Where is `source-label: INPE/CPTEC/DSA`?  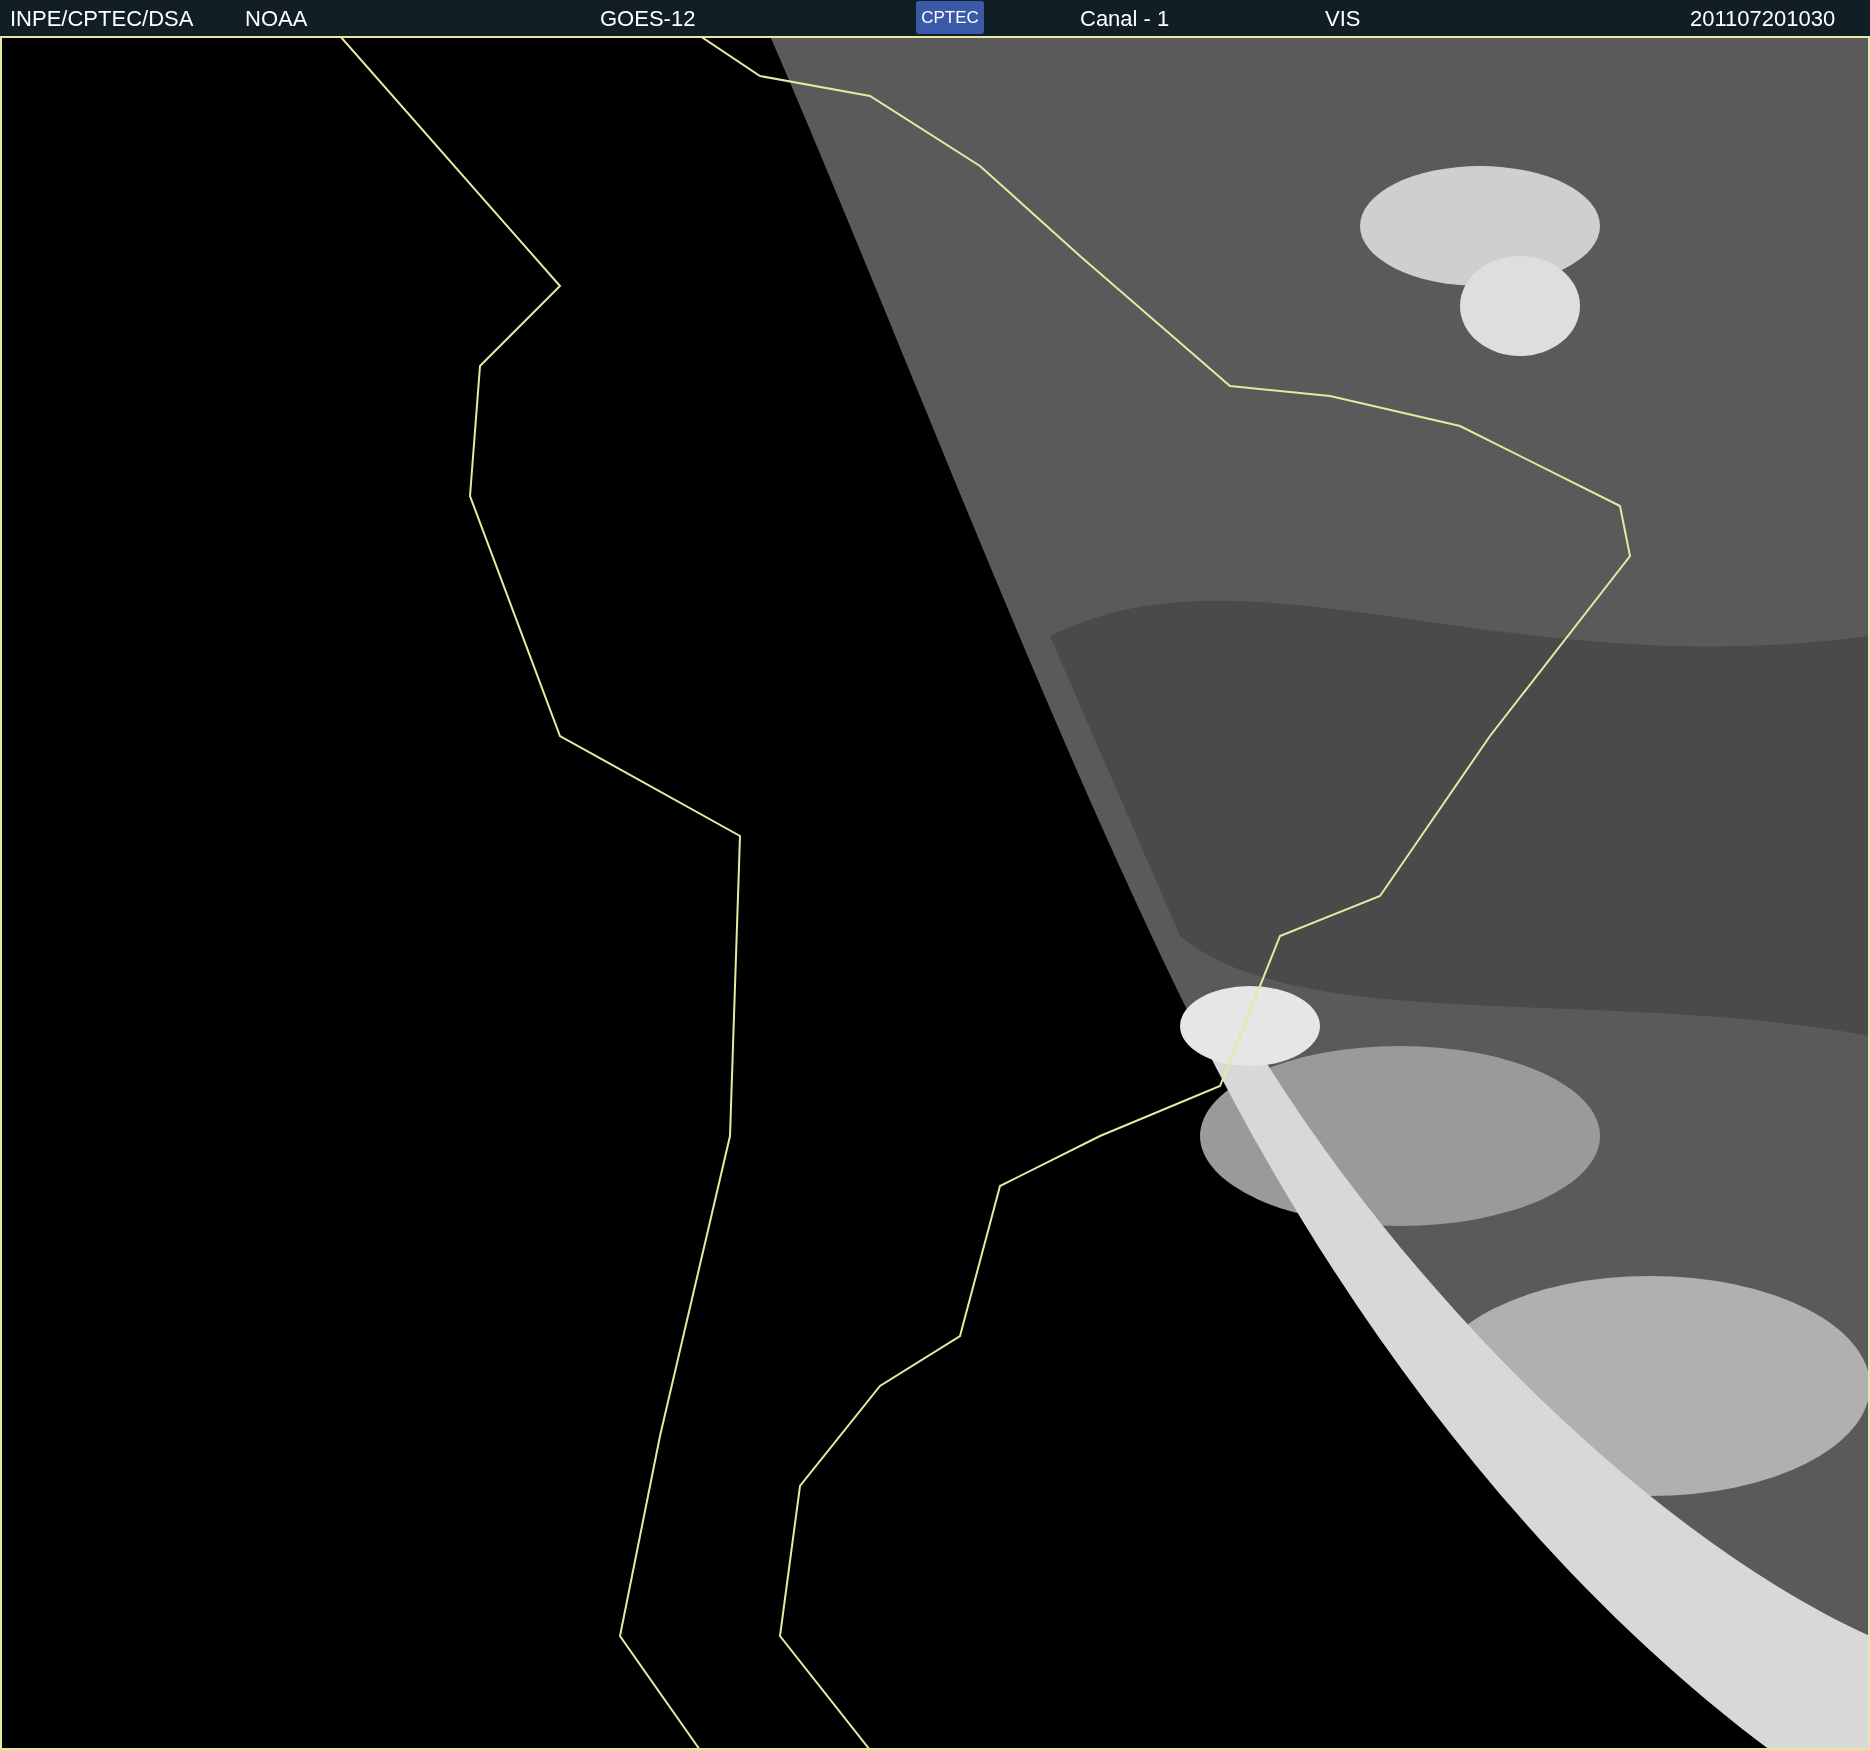 source-label: INPE/CPTEC/DSA is located at coordinates (102, 19).